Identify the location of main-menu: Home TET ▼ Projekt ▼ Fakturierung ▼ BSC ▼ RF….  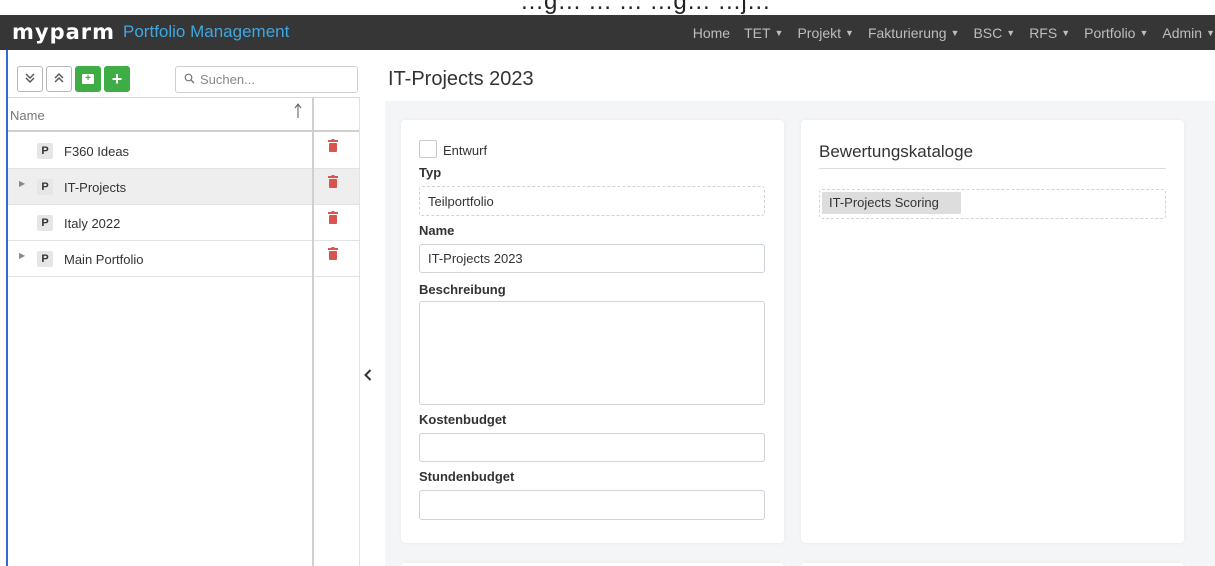
(947, 32).